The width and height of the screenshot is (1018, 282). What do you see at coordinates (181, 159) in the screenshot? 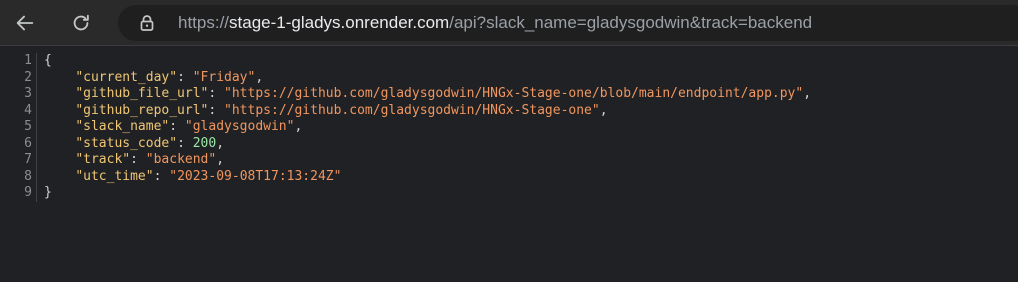
I see `json-value: "backend"` at bounding box center [181, 159].